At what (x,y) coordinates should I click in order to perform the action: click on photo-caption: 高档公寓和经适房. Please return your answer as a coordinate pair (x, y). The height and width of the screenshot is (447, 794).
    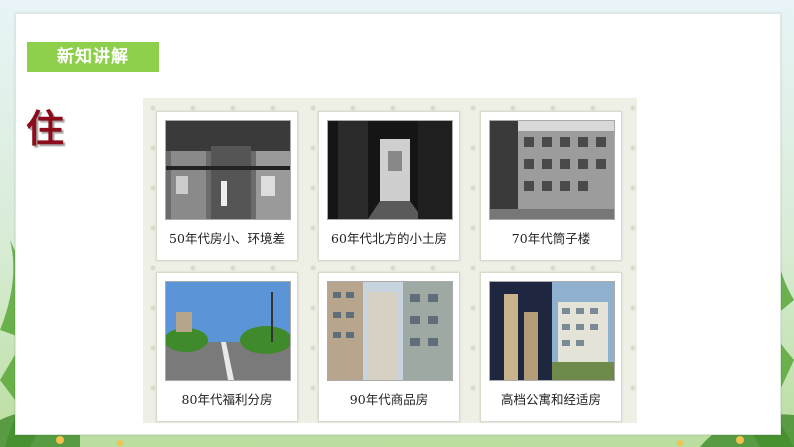
    Looking at the image, I should click on (550, 399).